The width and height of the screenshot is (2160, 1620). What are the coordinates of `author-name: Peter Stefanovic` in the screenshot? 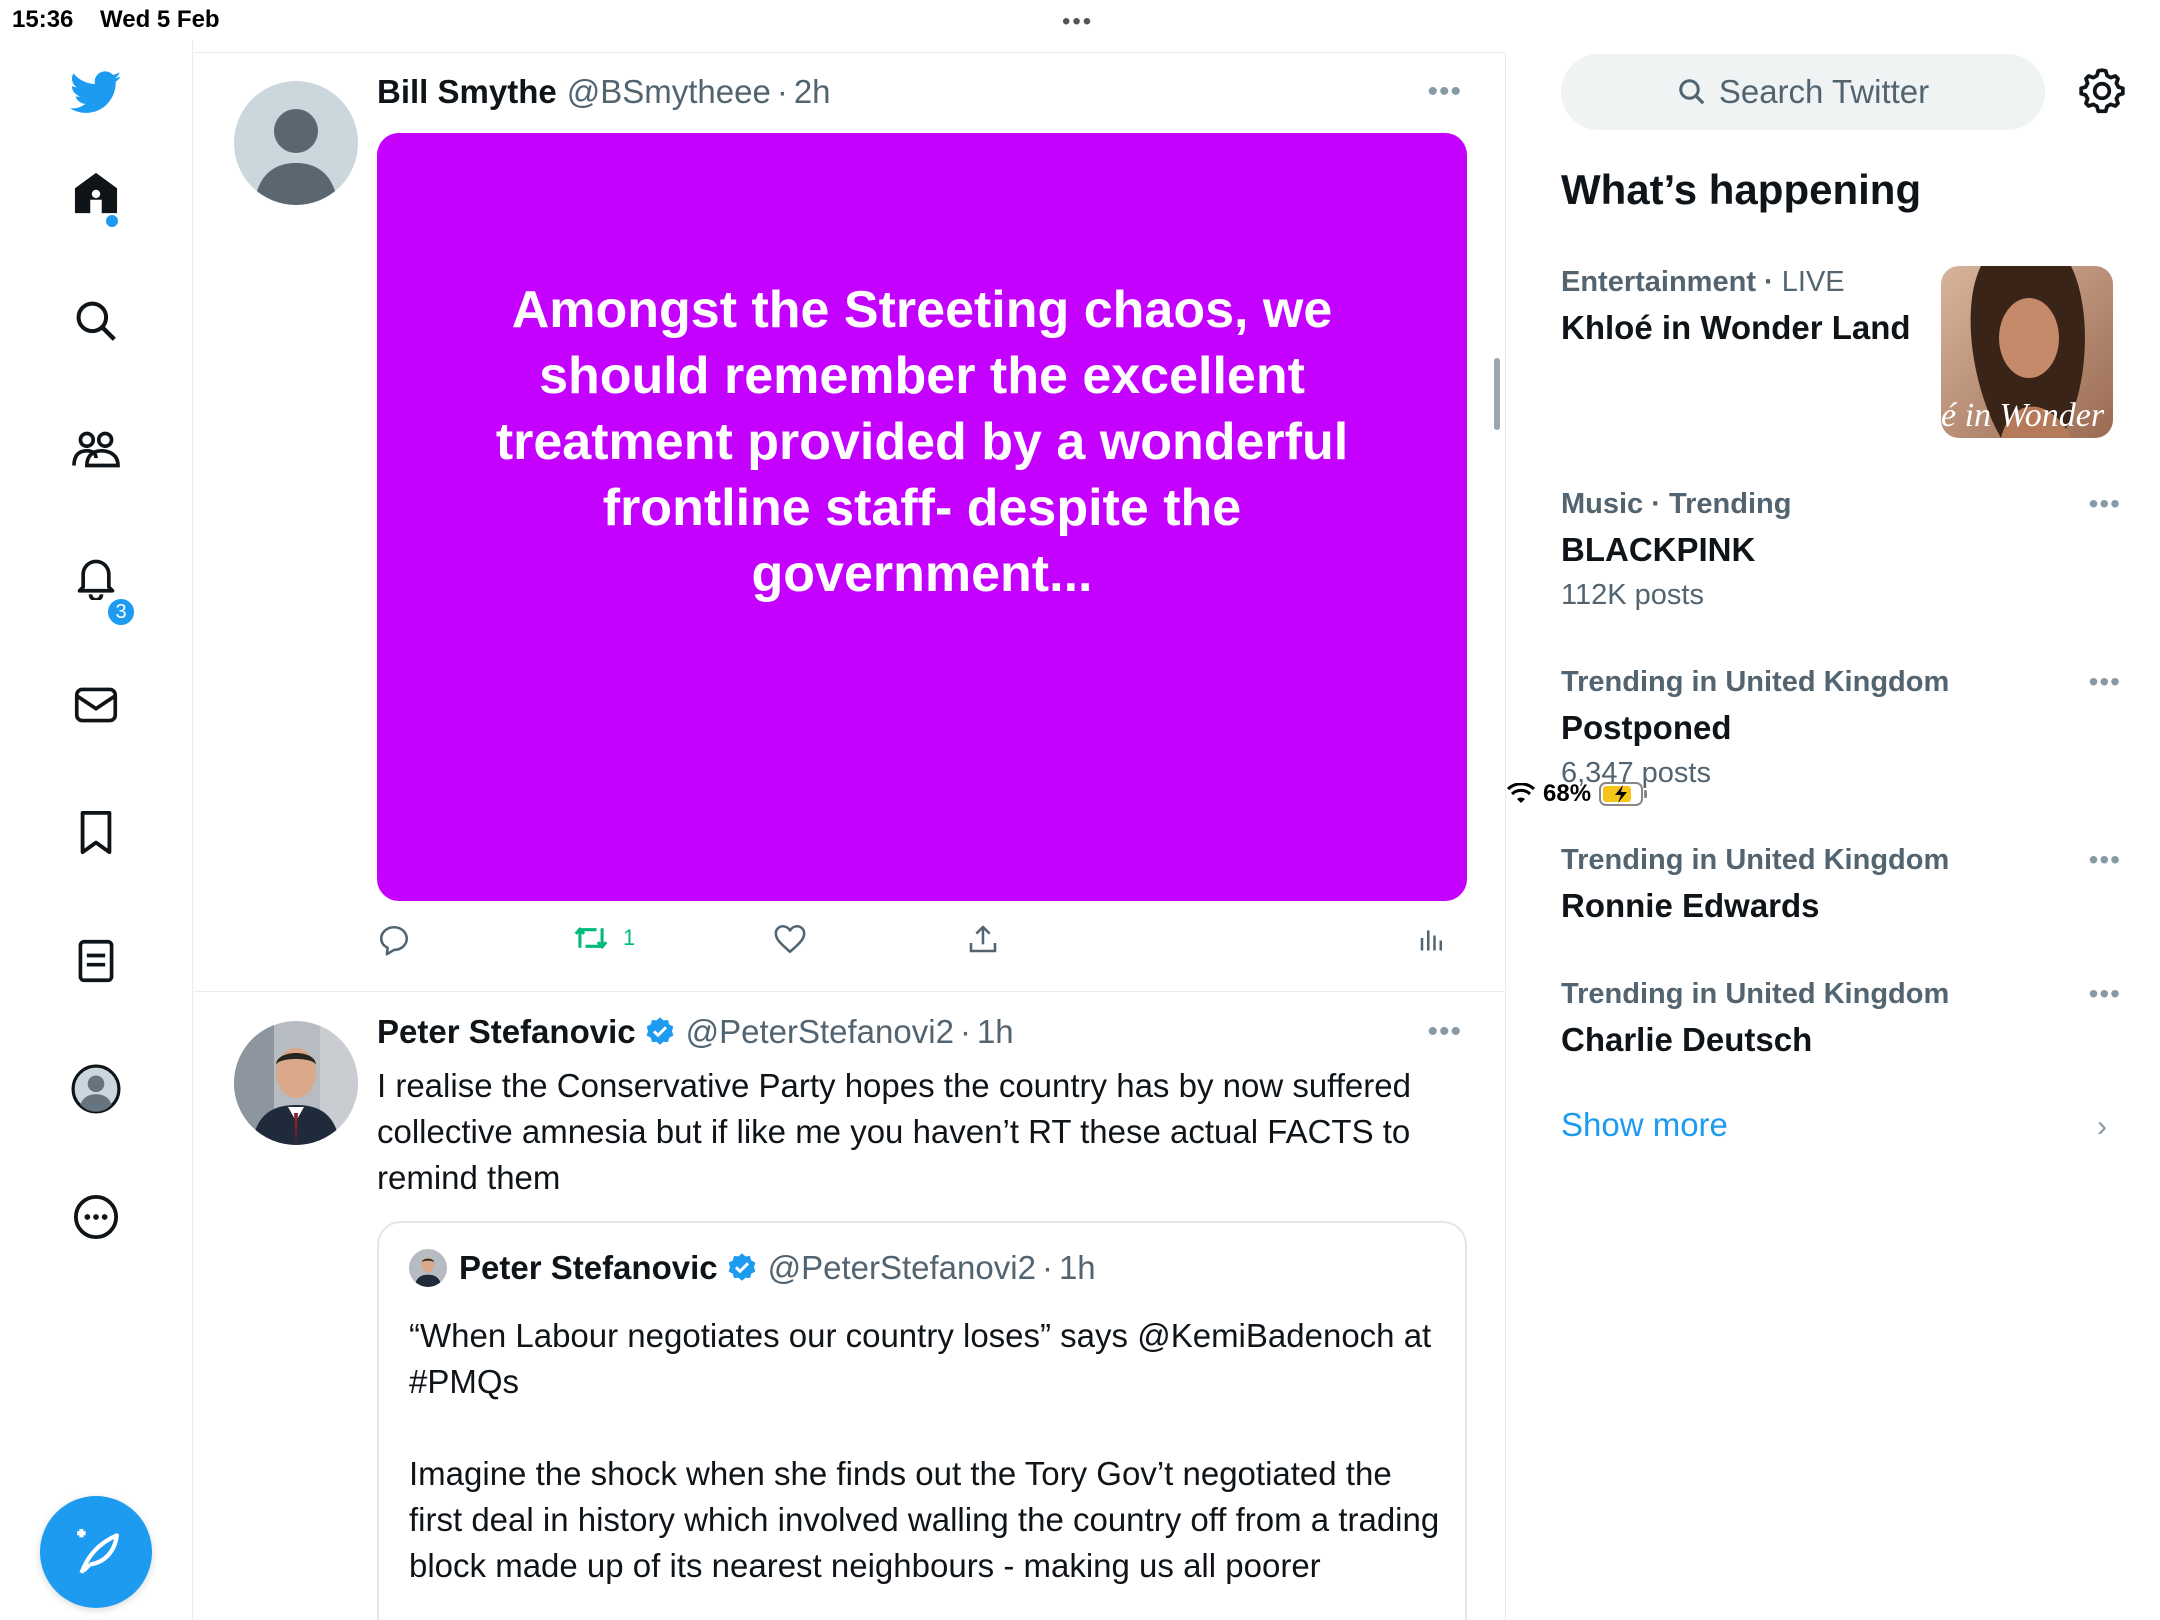 It's located at (506, 1032).